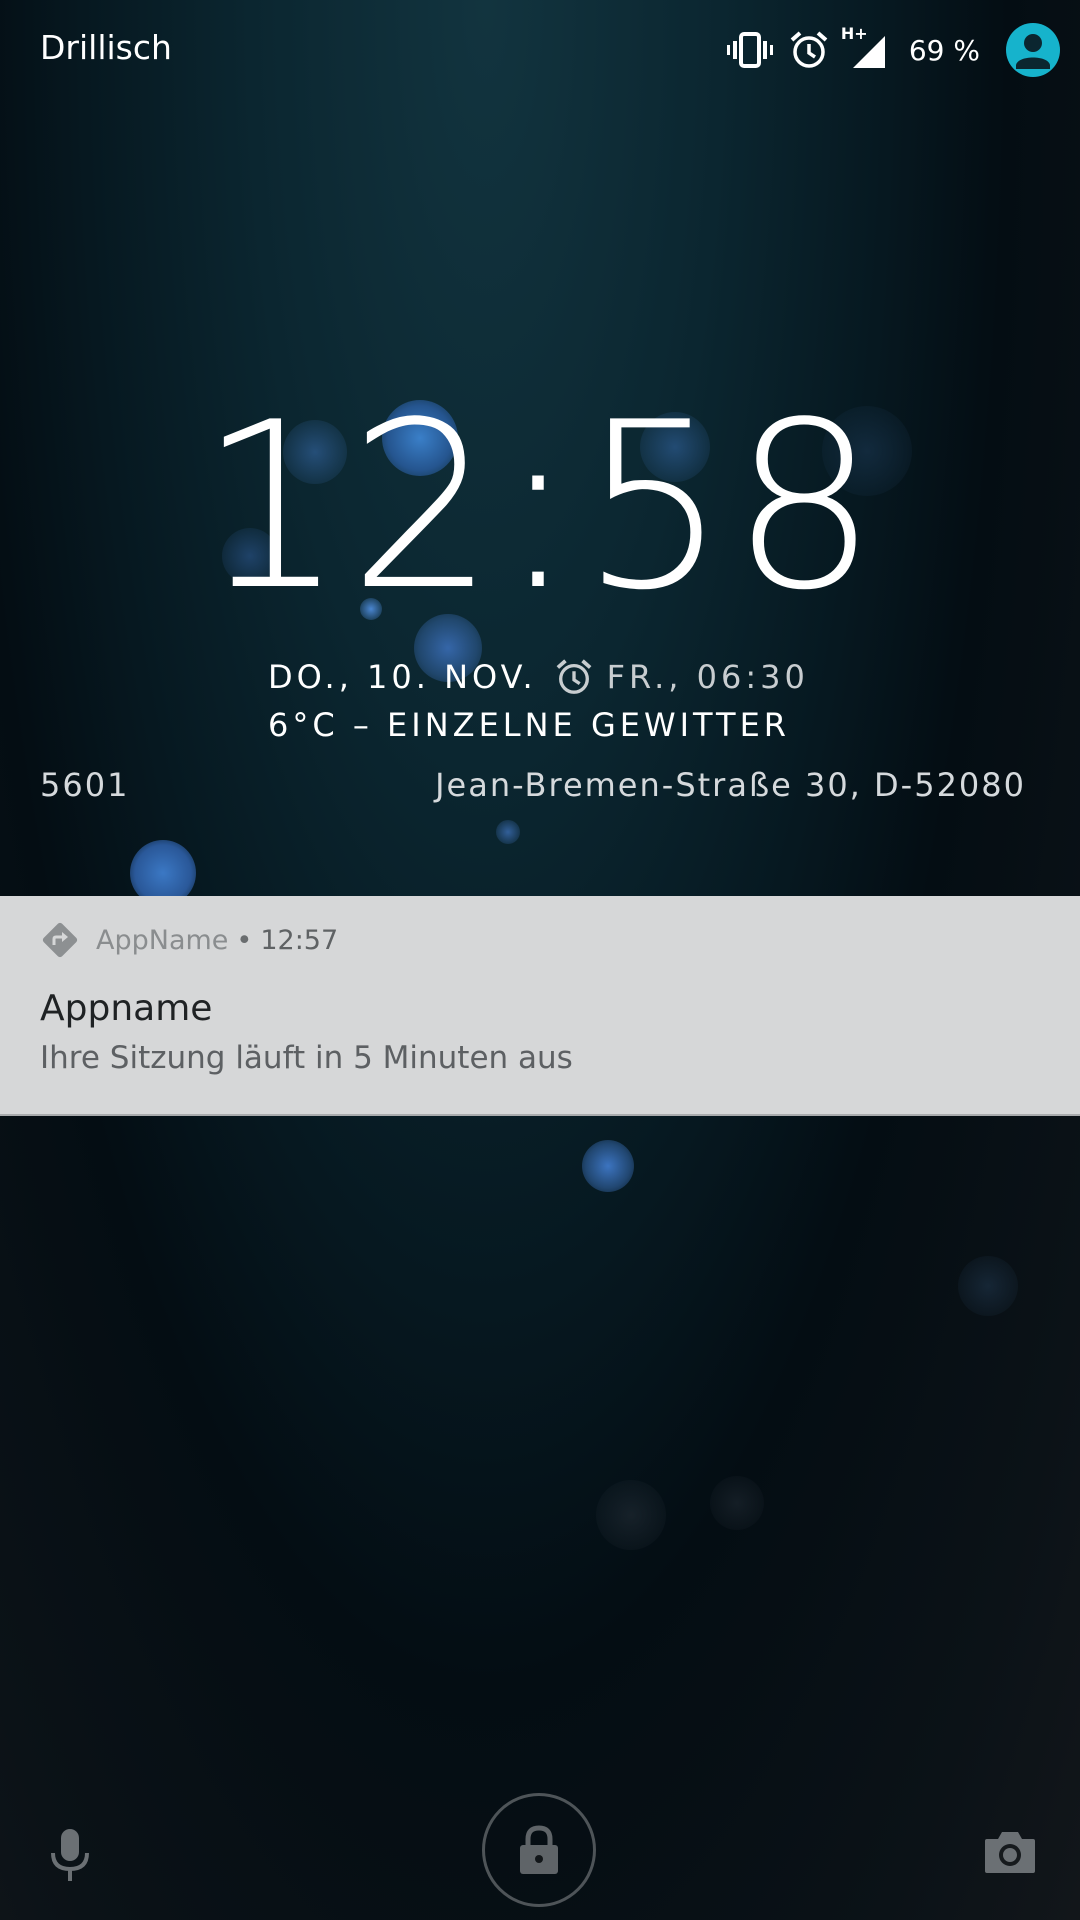 The height and width of the screenshot is (1920, 1080). Describe the element at coordinates (1033, 50) in the screenshot. I see `user-avatar-icon` at that location.